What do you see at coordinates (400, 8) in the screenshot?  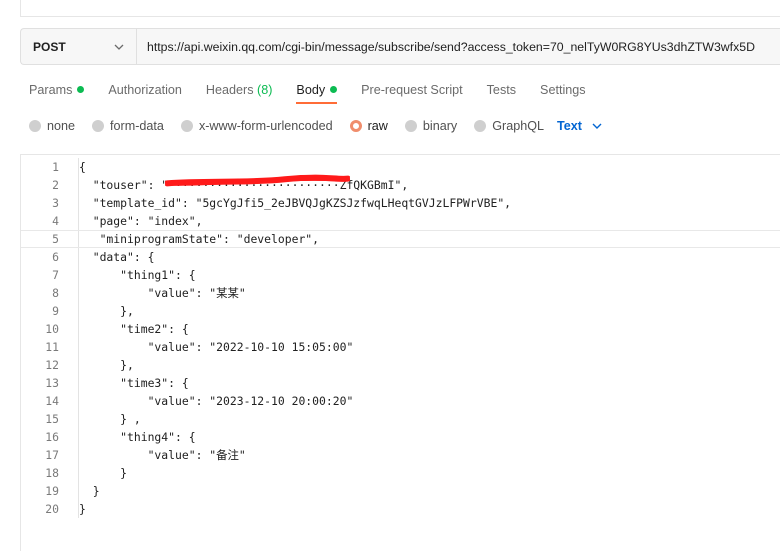 I see `previous-panel-edge` at bounding box center [400, 8].